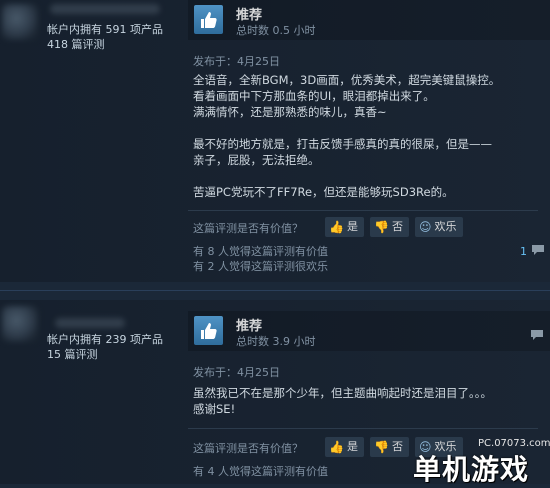  I want to click on recommendation-header: 推荐 总时数 0.5 小时, so click(369, 20).